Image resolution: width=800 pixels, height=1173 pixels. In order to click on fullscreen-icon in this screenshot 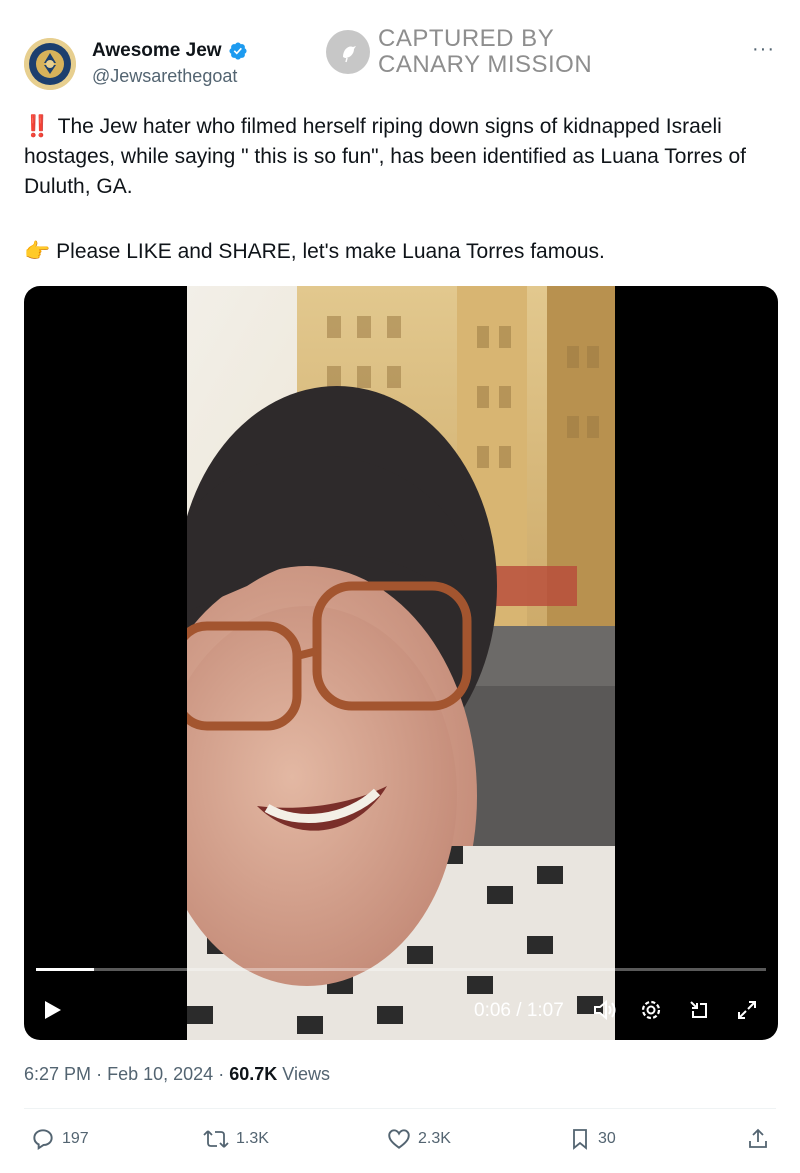, I will do `click(747, 1010)`.